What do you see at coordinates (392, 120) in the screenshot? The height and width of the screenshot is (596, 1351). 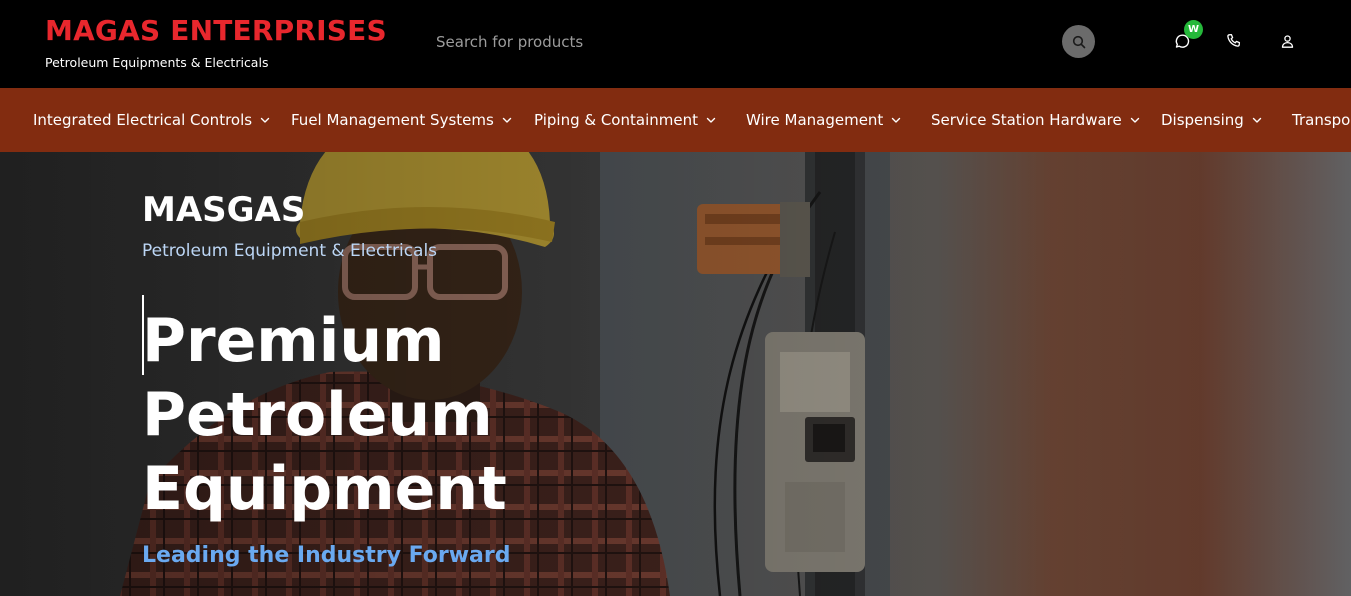 I see `nav-item-label: Fuel Management Systems` at bounding box center [392, 120].